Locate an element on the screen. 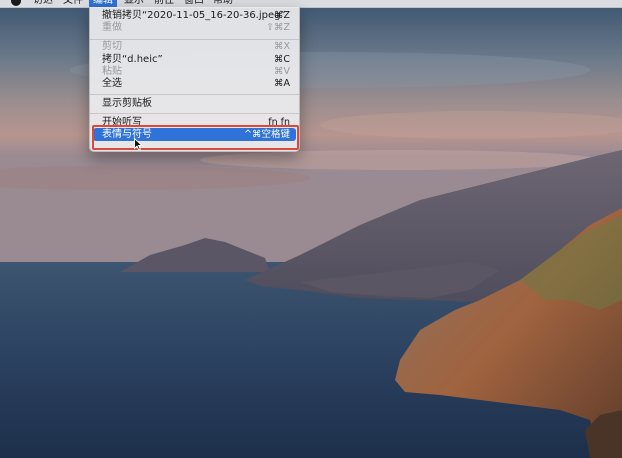 The image size is (622, 458). menubar-finder: 访达 is located at coordinates (43, 3).